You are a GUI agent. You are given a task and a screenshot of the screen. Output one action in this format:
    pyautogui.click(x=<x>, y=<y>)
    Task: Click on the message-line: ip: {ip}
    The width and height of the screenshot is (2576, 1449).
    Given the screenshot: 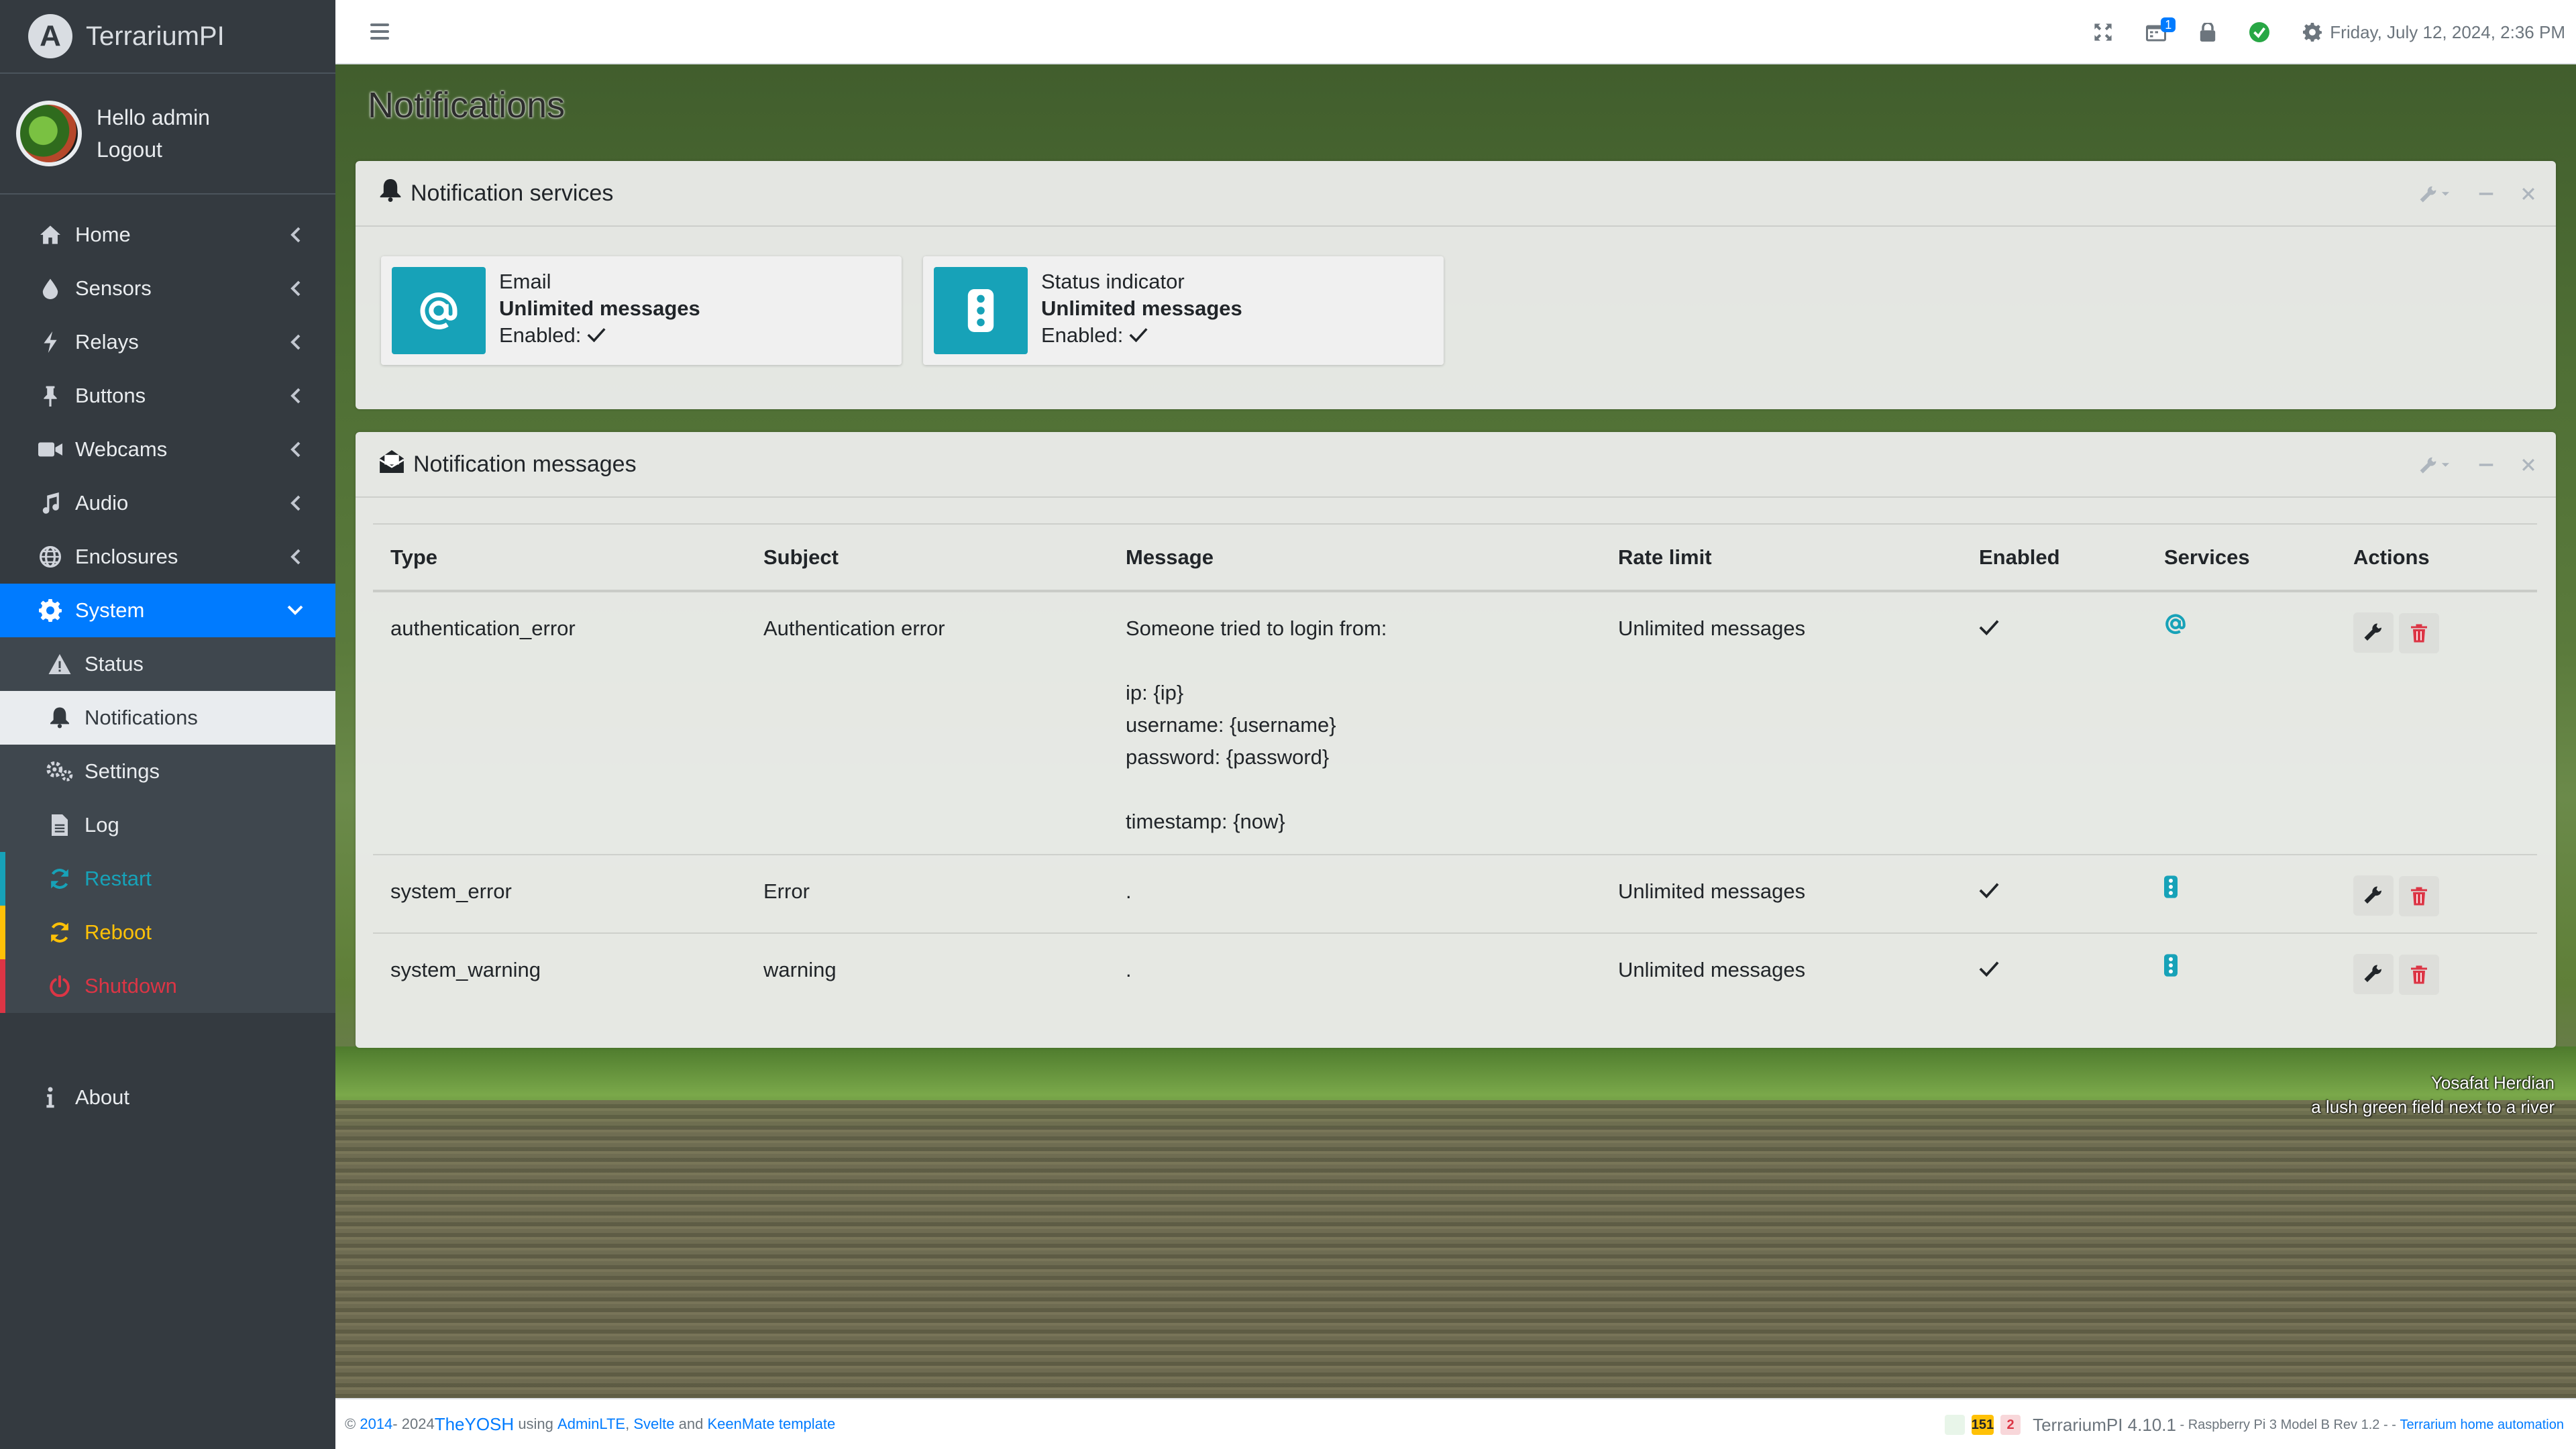 What is the action you would take?
    pyautogui.click(x=1155, y=692)
    